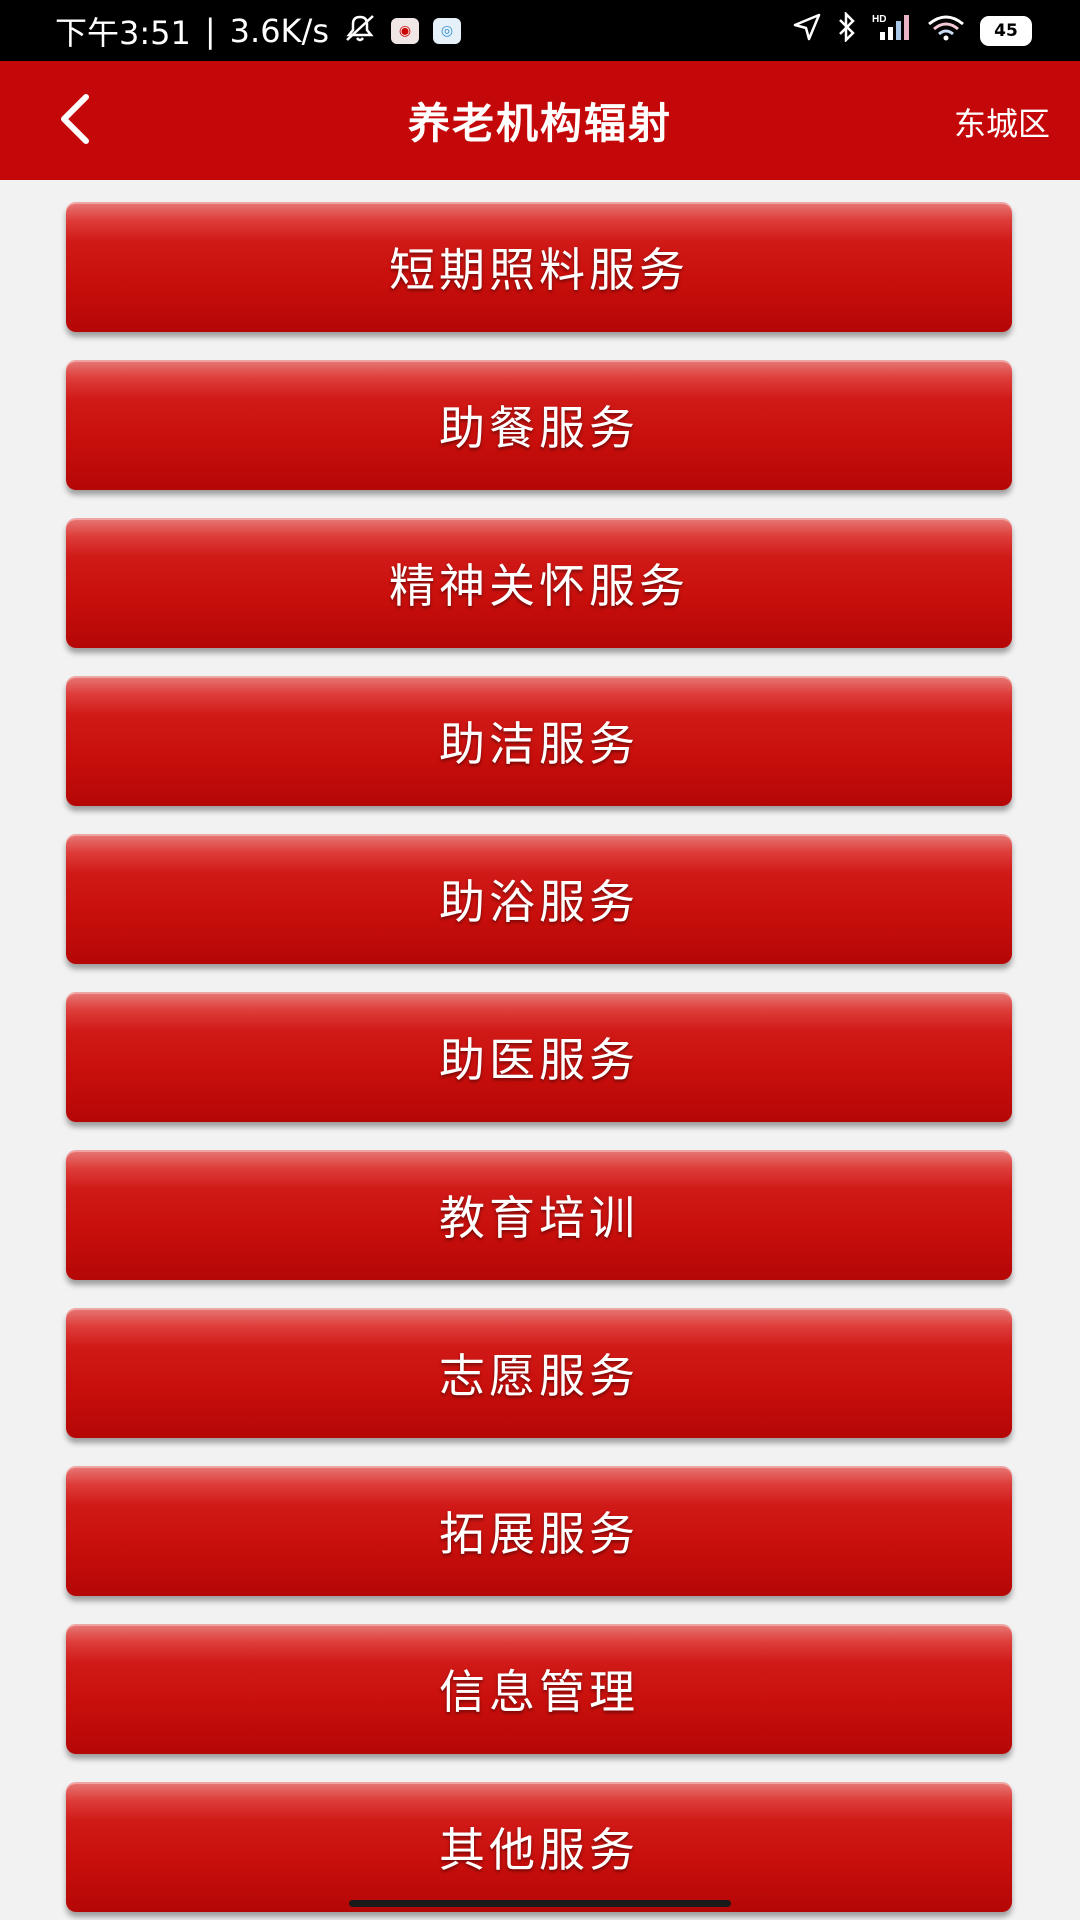  I want to click on mute-icon, so click(360, 31).